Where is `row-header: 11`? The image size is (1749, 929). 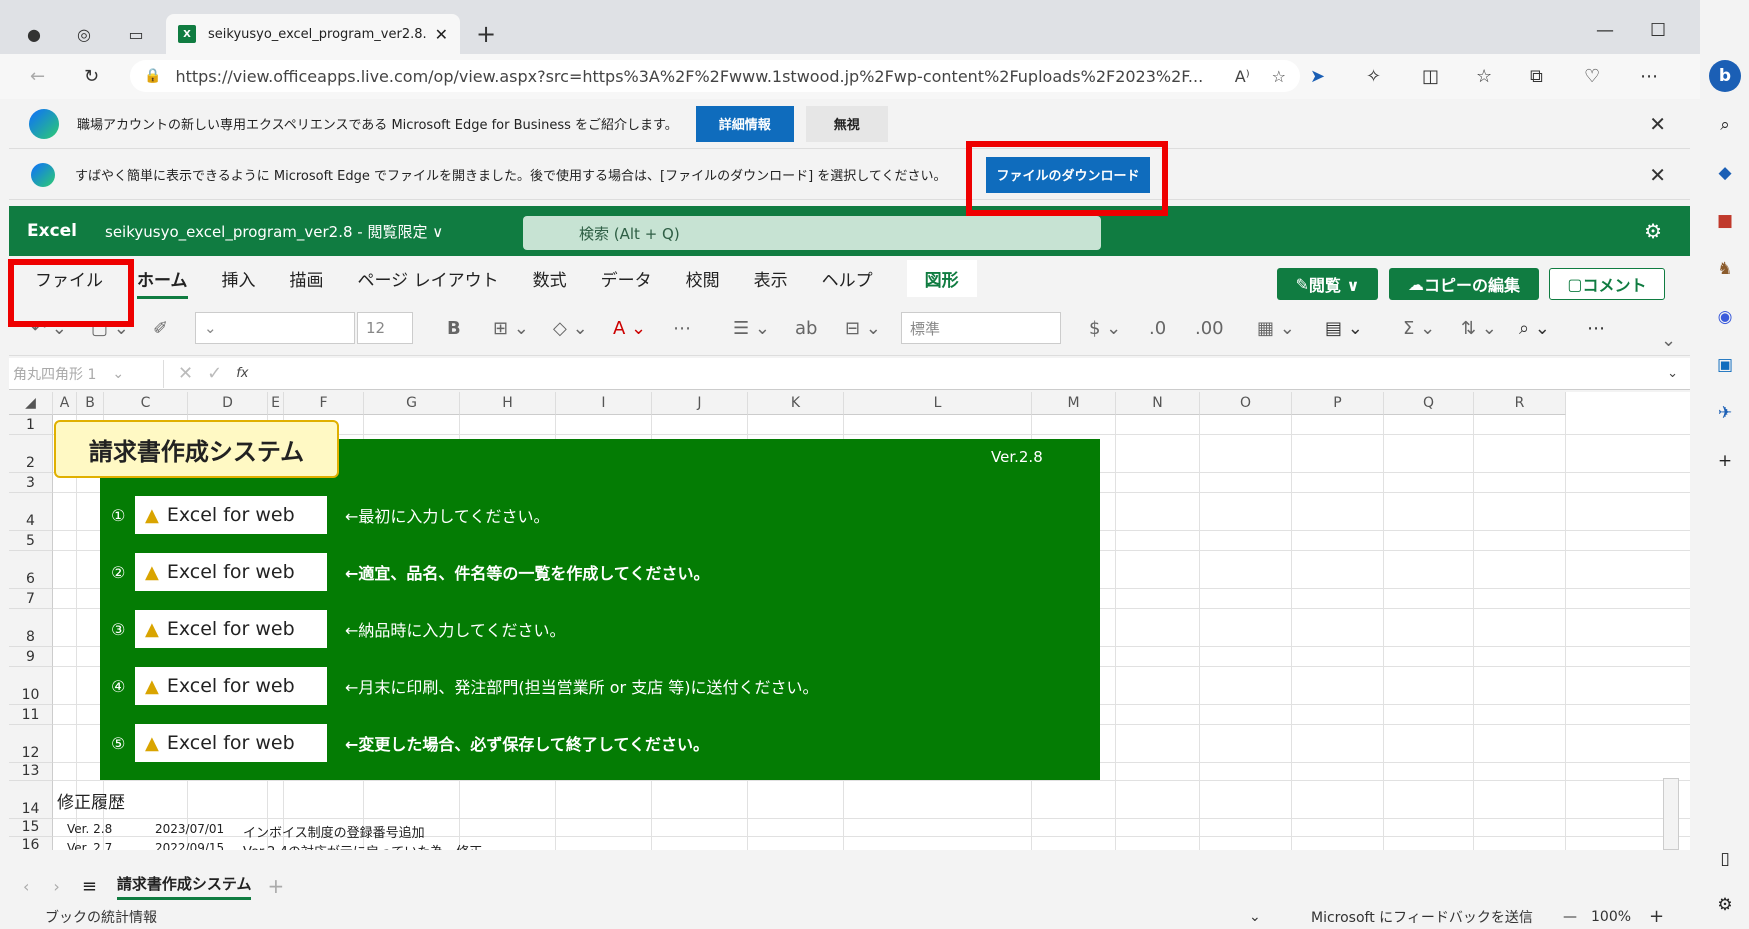
row-header: 11 is located at coordinates (31, 715).